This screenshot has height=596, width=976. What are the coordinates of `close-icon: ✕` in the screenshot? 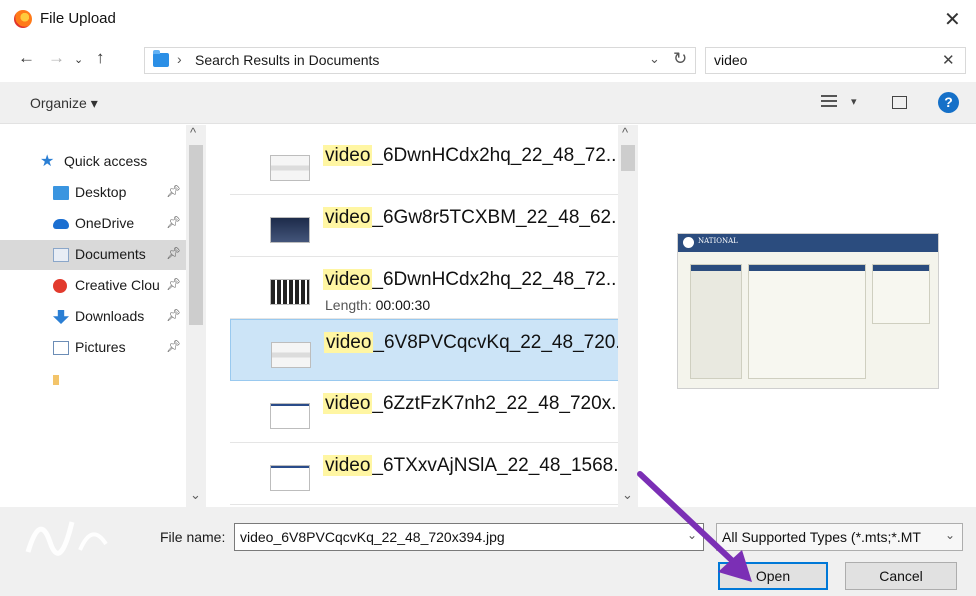 It's located at (952, 19).